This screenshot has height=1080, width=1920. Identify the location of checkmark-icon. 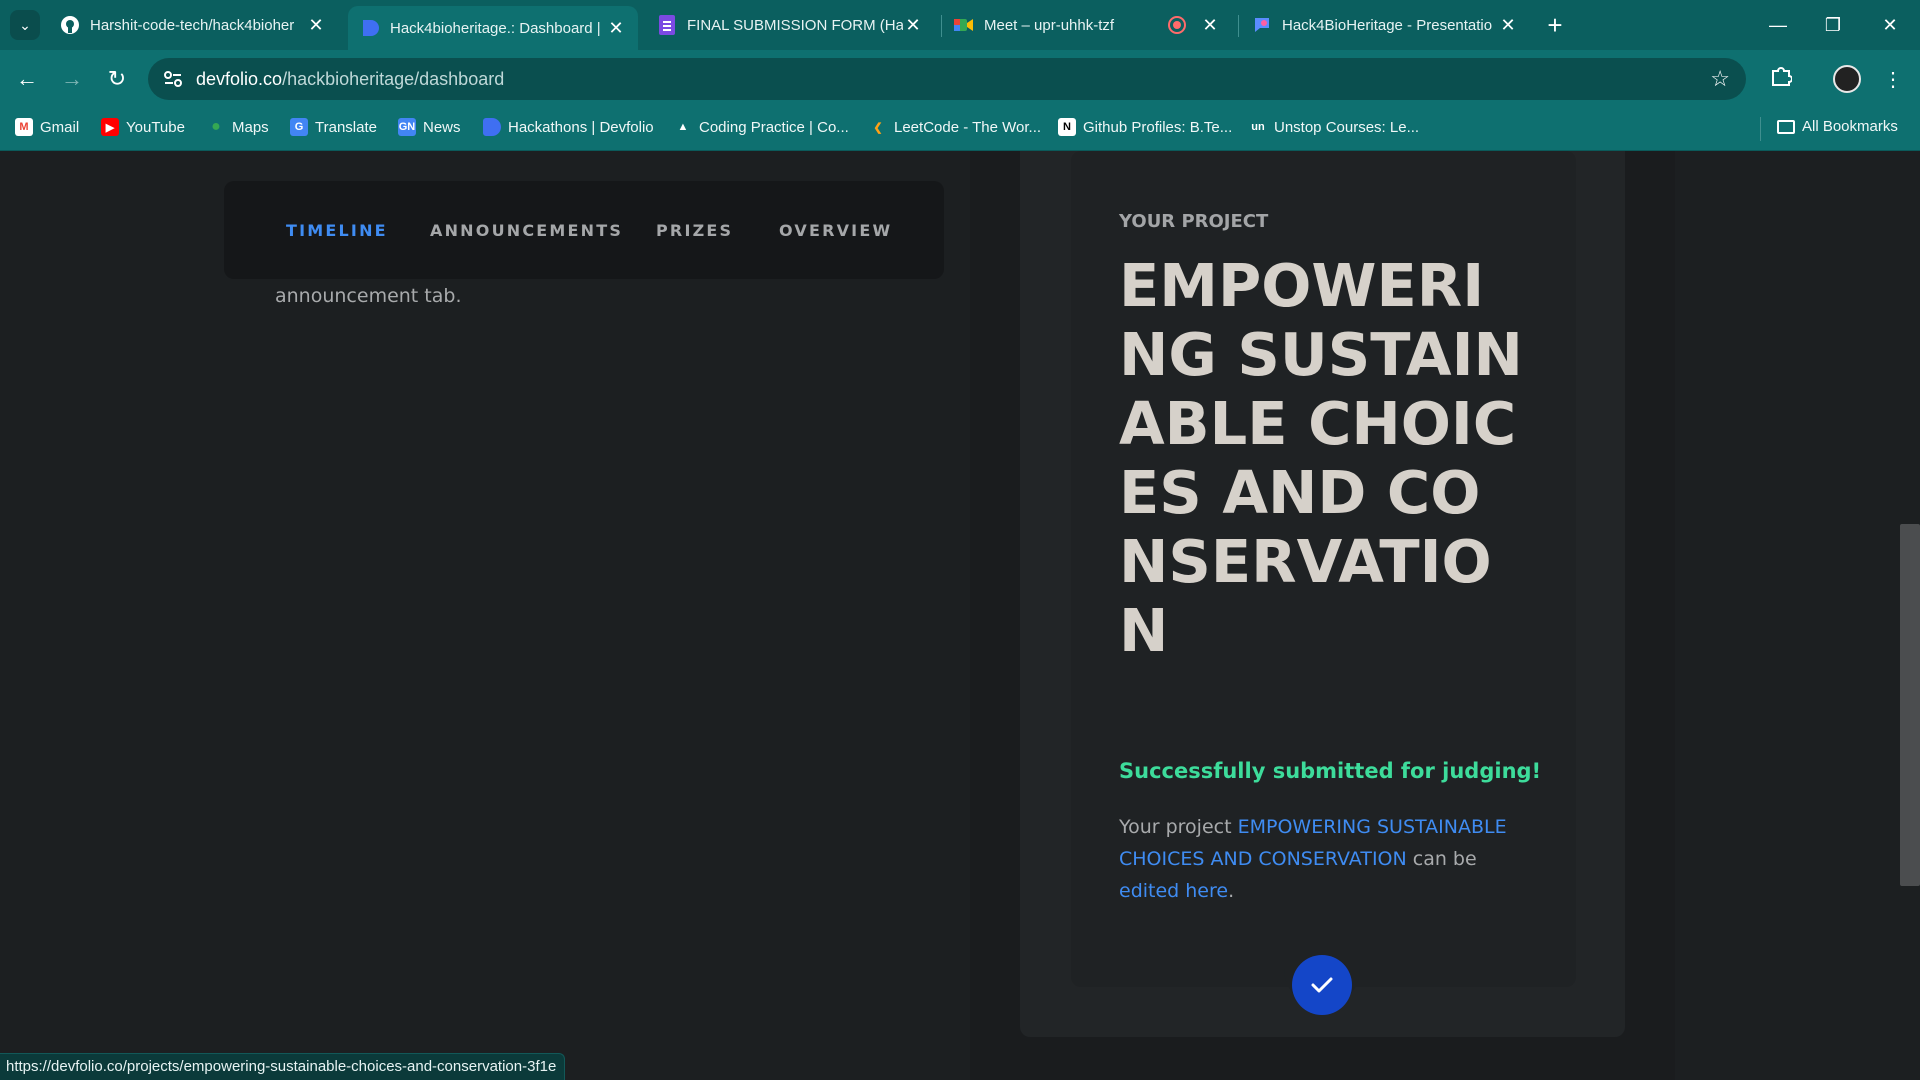
(1322, 985).